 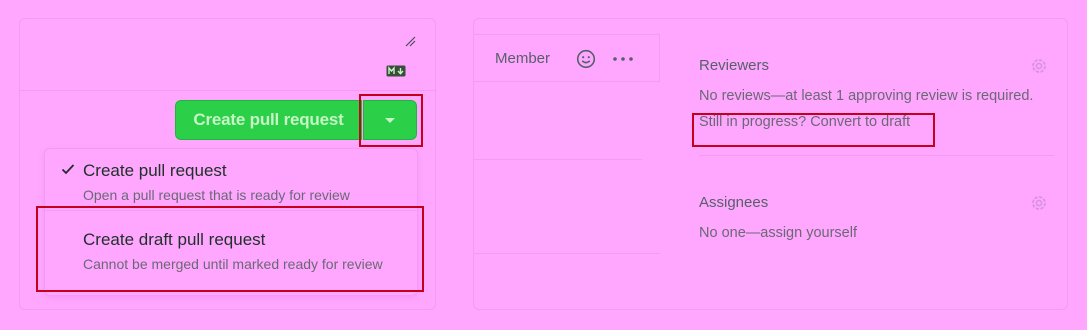 I want to click on comment-textarea, so click(x=227, y=55).